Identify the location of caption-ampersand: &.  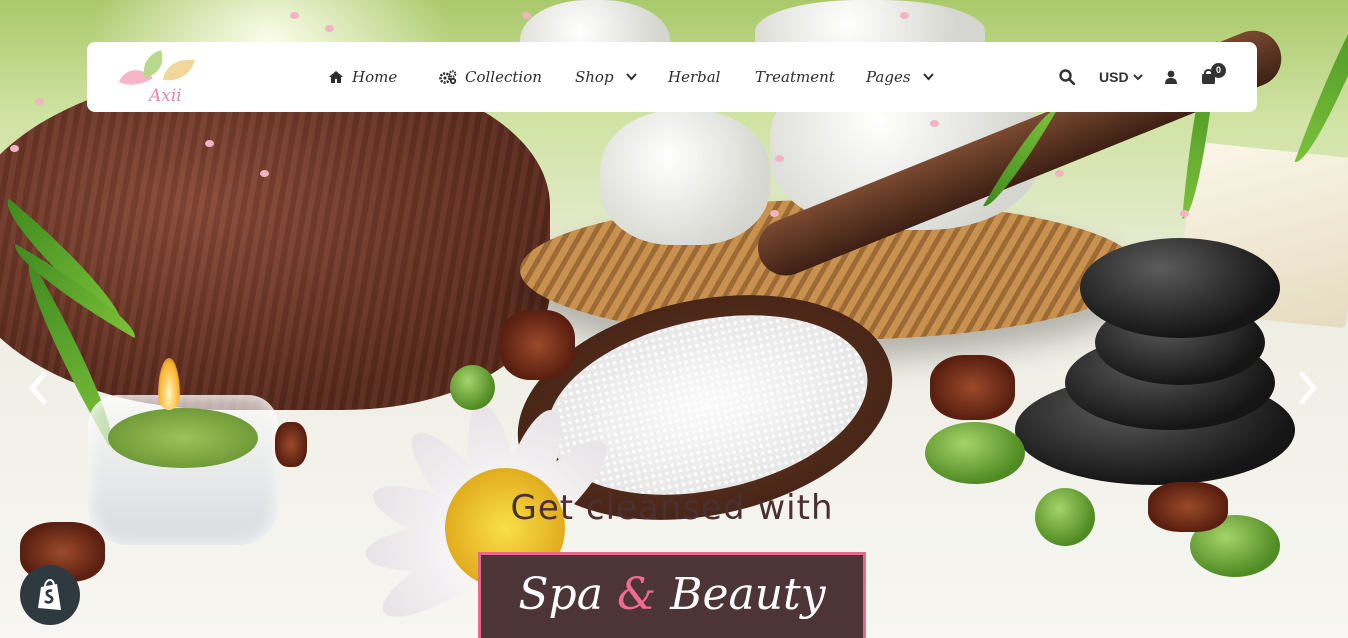
(636, 594).